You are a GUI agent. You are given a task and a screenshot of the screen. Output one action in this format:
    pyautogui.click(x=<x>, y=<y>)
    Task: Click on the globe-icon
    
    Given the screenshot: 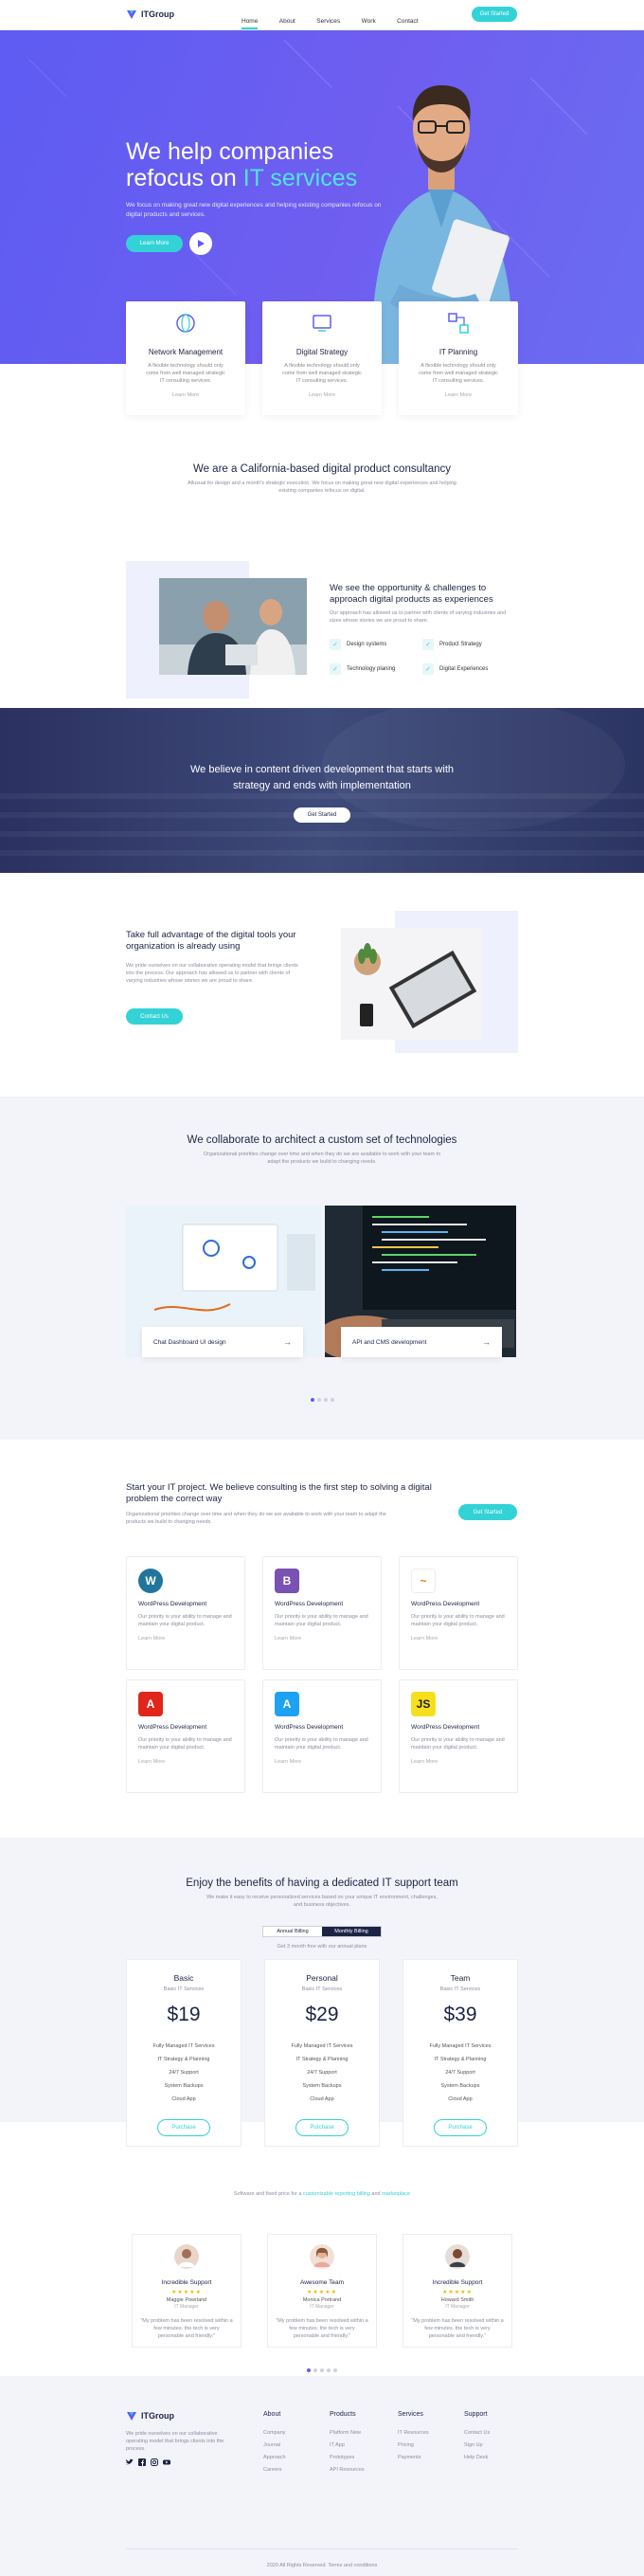 What is the action you would take?
    pyautogui.click(x=185, y=323)
    